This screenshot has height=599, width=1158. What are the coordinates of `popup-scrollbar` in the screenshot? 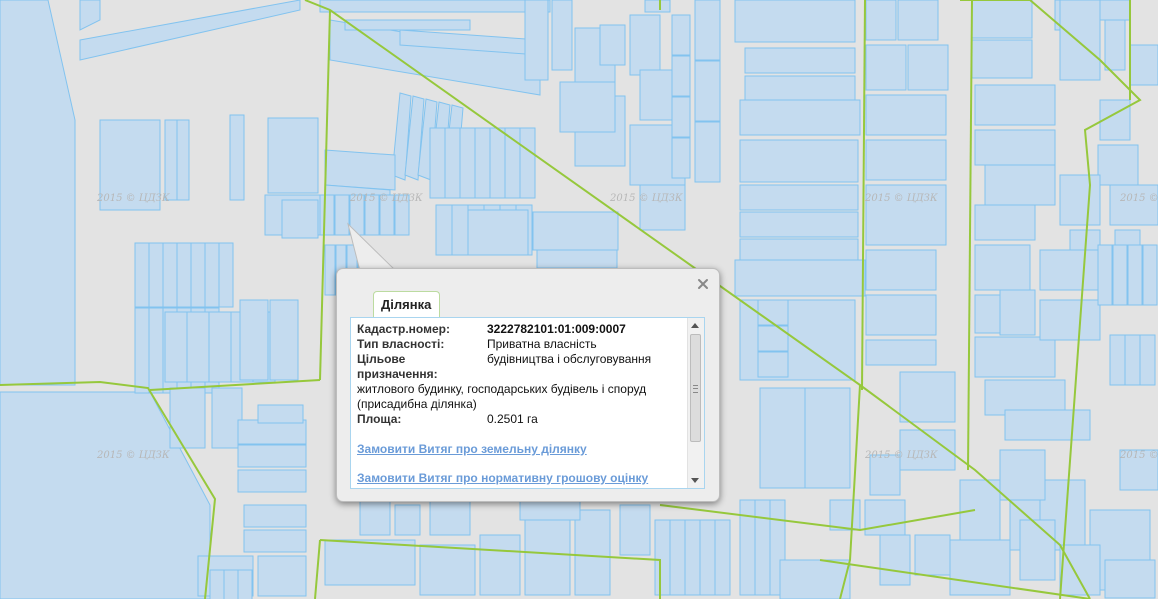 It's located at (695, 403).